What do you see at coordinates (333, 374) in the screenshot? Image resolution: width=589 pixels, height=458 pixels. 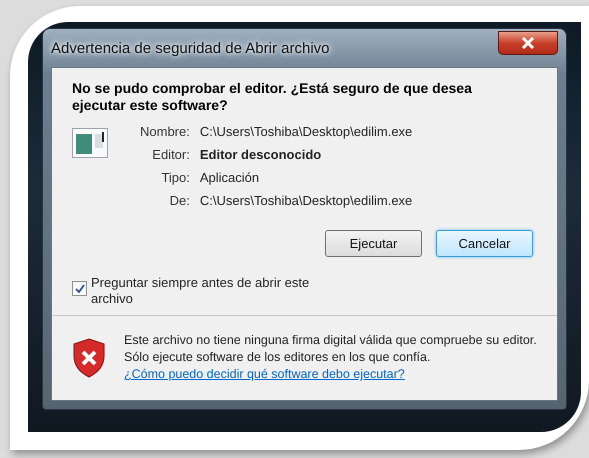 I see `help-link: ¿Cómo puedo decidir qué software debo ejecutar?` at bounding box center [333, 374].